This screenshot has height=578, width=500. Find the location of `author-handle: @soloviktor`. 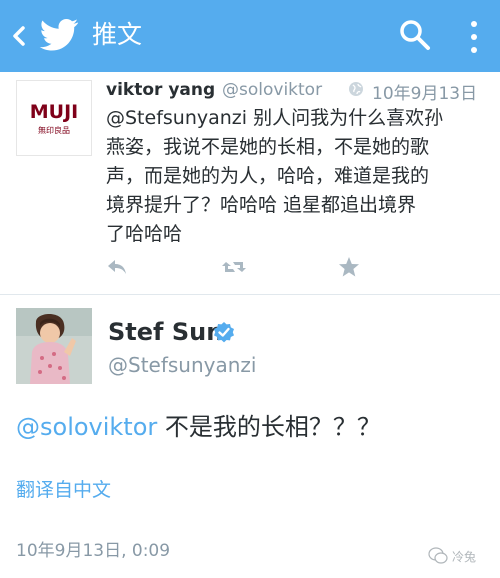

author-handle: @soloviktor is located at coordinates (272, 90).